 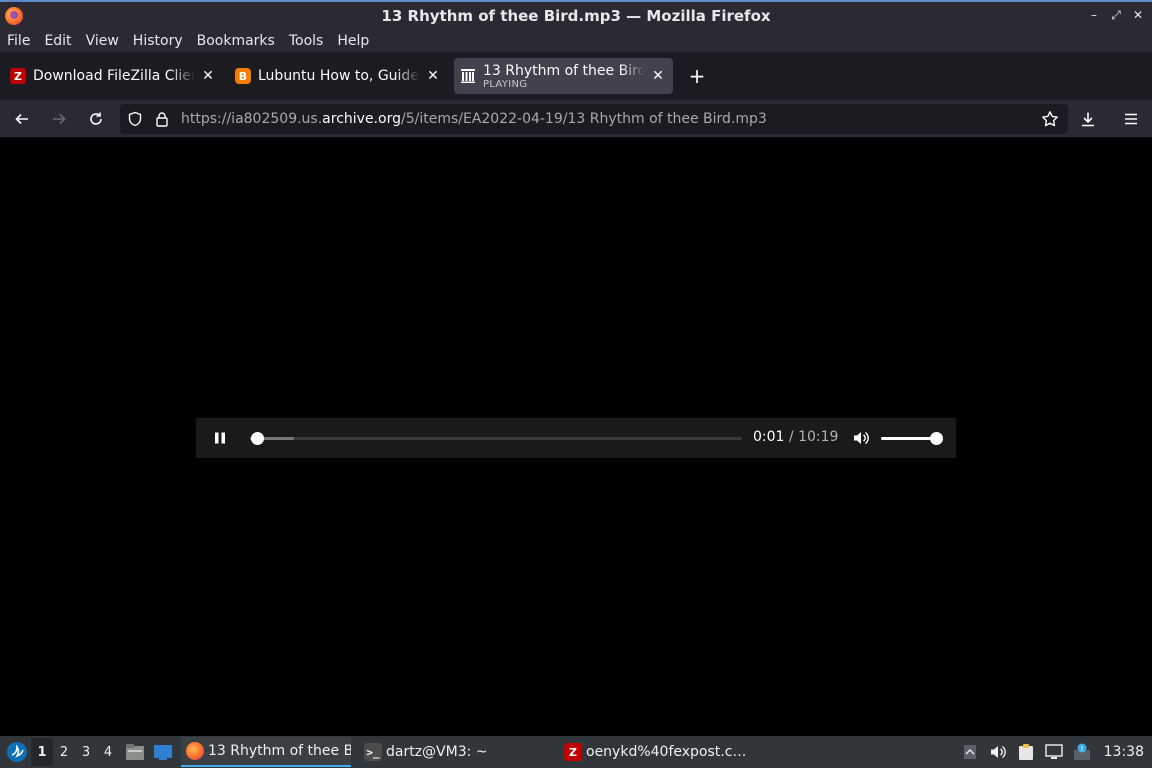 I want to click on terminal-icon: >_, so click(x=373, y=752).